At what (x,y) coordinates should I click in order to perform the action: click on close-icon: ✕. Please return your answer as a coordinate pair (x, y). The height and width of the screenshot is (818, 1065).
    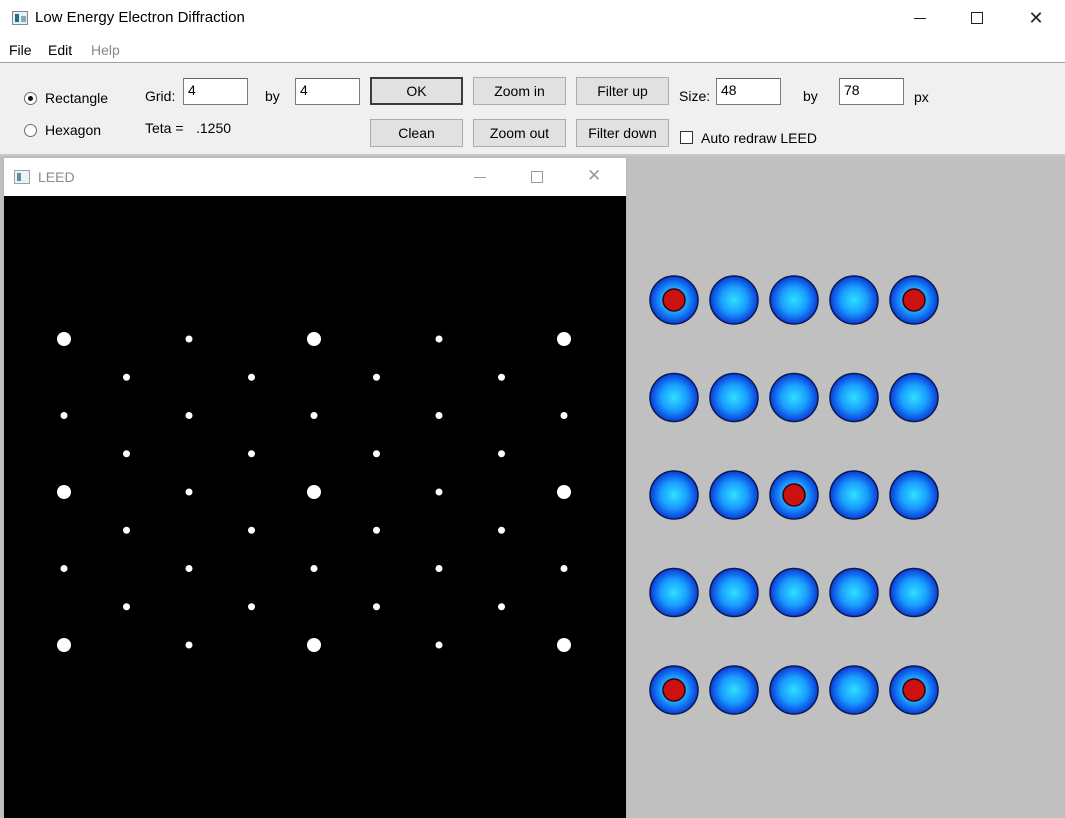
    Looking at the image, I should click on (1036, 18).